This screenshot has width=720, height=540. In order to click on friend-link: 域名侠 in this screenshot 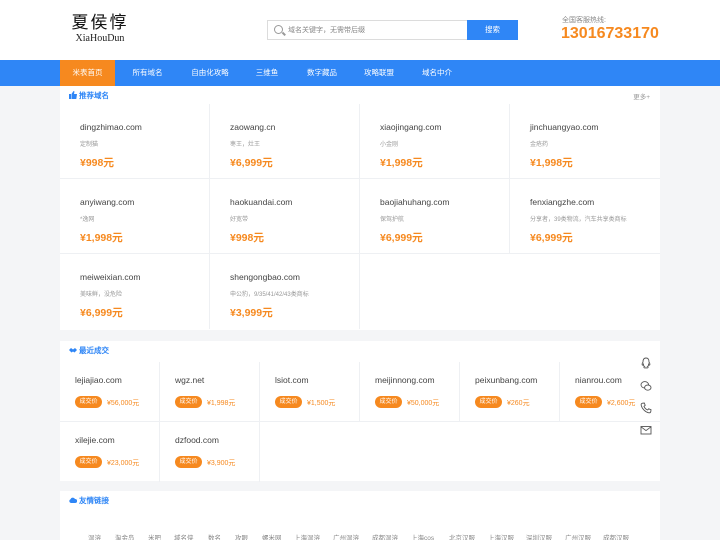, I will do `click(184, 536)`.